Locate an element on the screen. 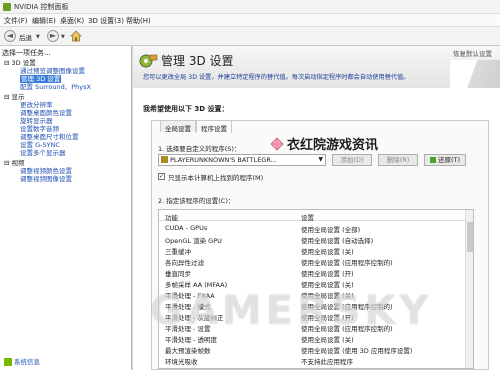 This screenshot has width=500, height=370. menu-file: 文件(F) is located at coordinates (16, 21).